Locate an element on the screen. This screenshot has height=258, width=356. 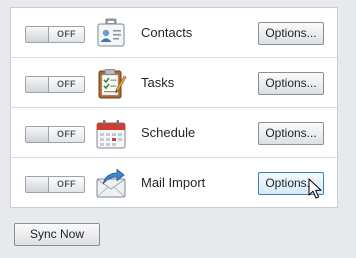
mail-import-envelope-icon is located at coordinates (111, 184).